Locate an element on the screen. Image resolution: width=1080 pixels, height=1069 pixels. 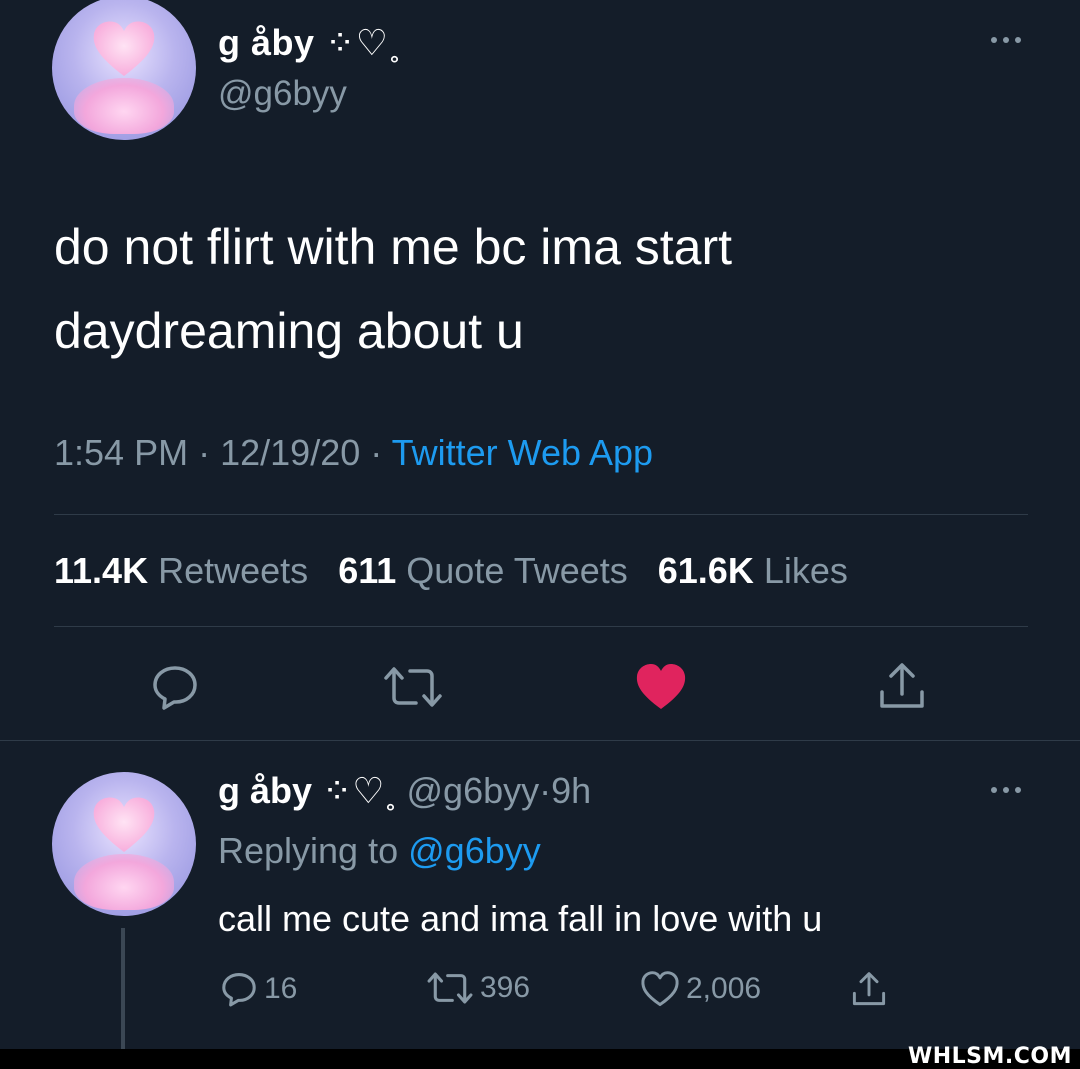
reply-count: 16 is located at coordinates (281, 988).